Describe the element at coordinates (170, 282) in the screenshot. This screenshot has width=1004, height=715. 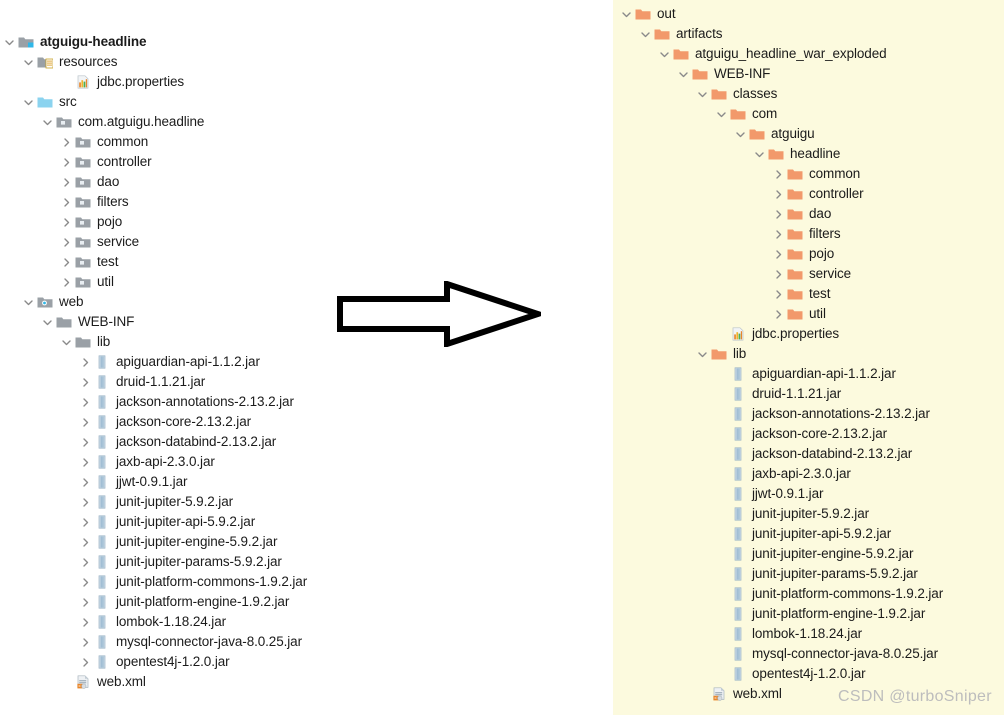
I see `tree-row: util` at that location.